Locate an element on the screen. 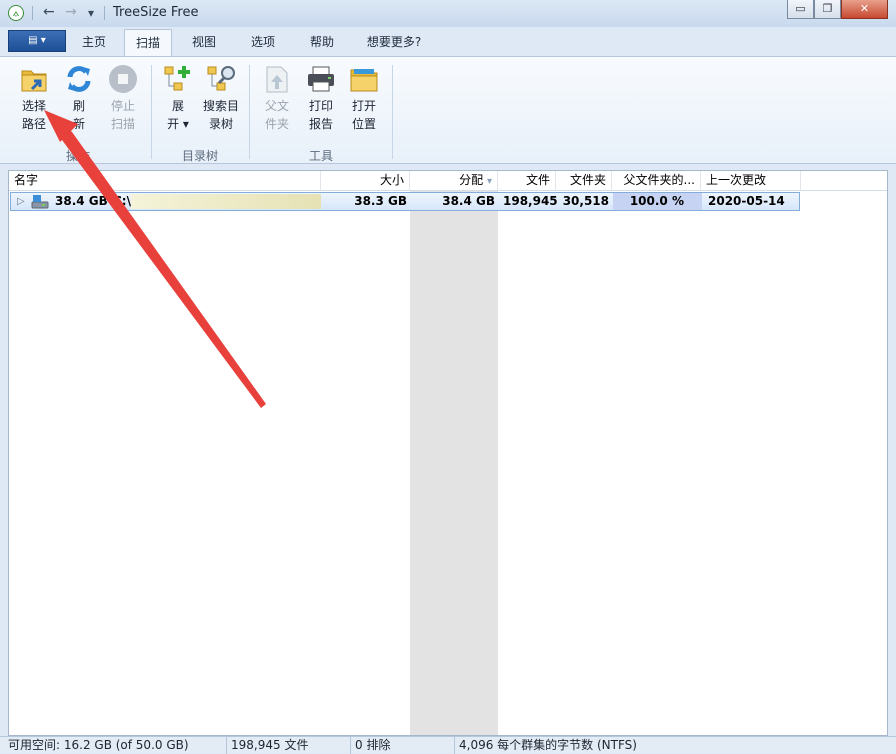  tab-options: 选项 is located at coordinates (263, 42).